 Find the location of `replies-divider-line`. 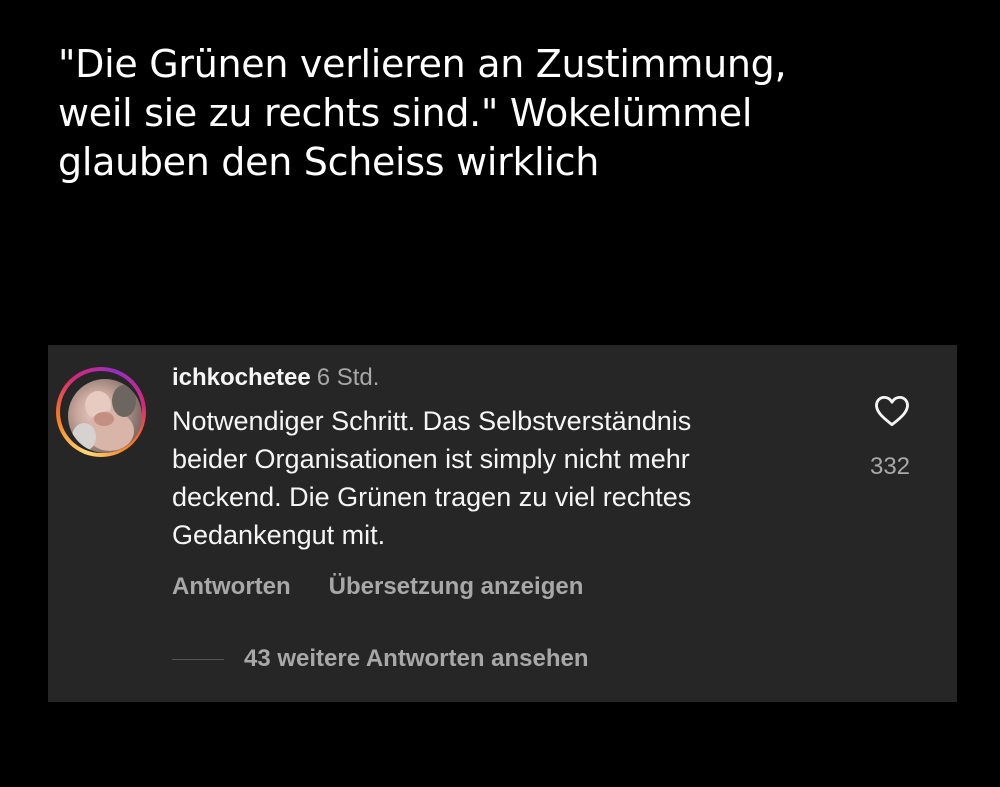

replies-divider-line is located at coordinates (198, 659).